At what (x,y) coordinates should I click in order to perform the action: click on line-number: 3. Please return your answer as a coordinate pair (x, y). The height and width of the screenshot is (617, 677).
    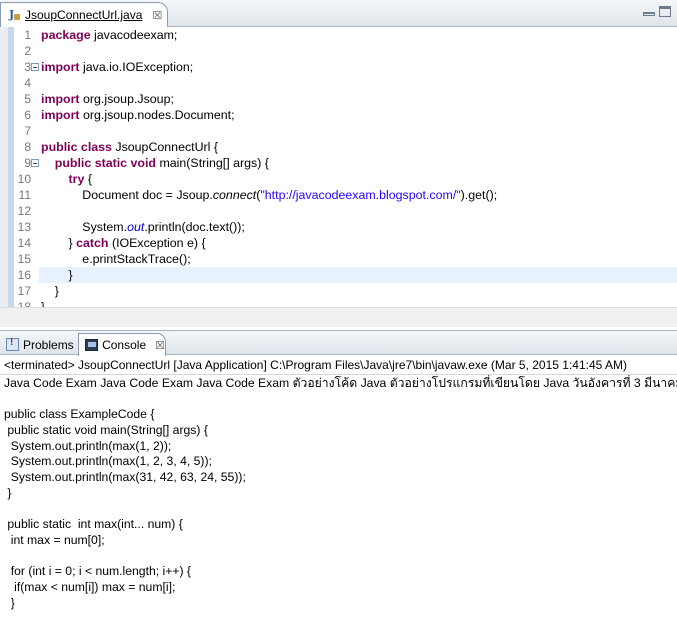
    Looking at the image, I should click on (27, 67).